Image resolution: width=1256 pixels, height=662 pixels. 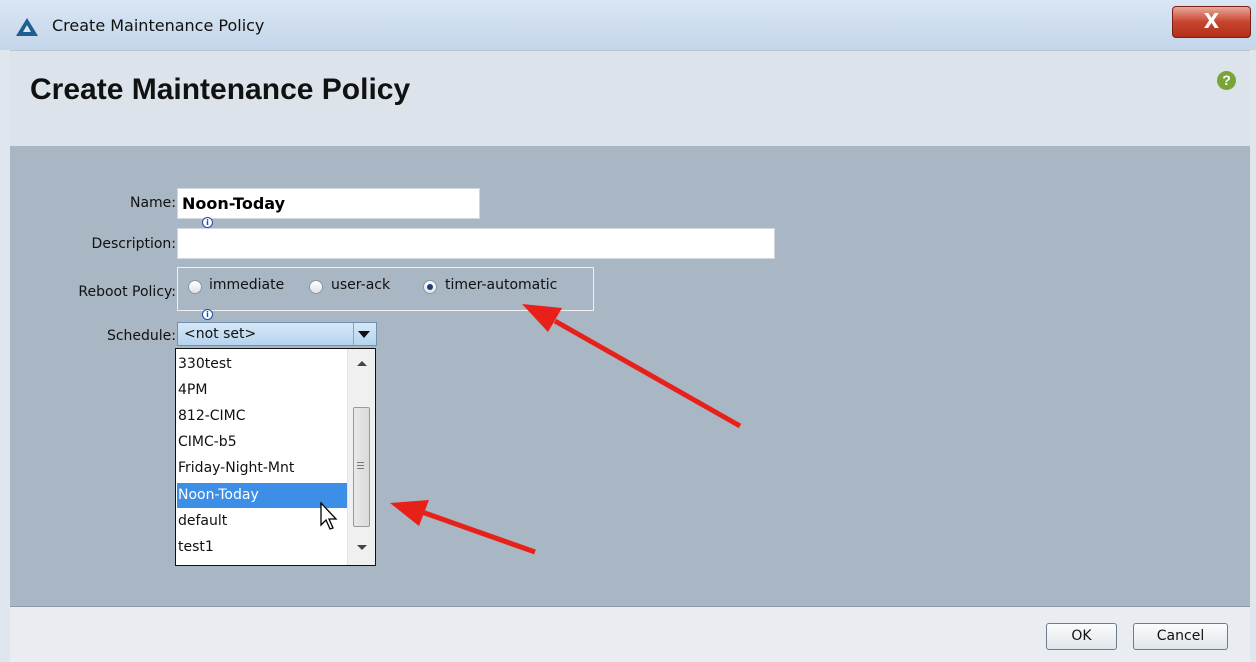 What do you see at coordinates (628, 25) in the screenshot?
I see `window-titlebar: Create Maintenance Policy X` at bounding box center [628, 25].